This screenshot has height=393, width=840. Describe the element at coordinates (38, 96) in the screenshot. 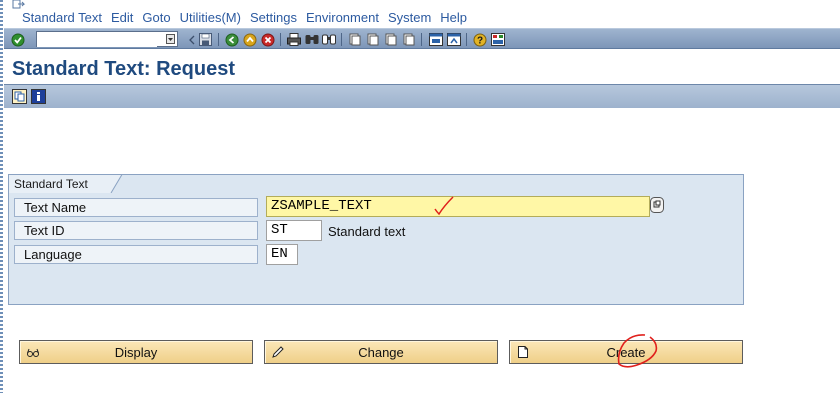

I see `info-icon` at that location.